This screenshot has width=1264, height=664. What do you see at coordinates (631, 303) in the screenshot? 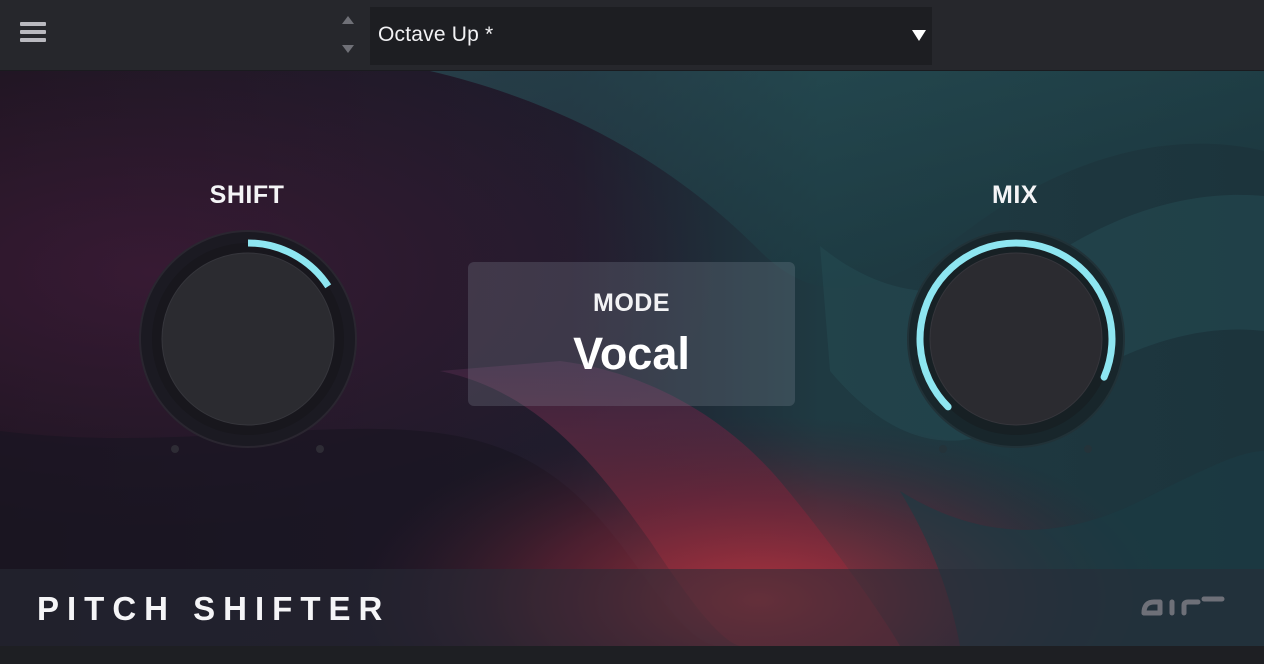
I see `mode-label: MODE` at bounding box center [631, 303].